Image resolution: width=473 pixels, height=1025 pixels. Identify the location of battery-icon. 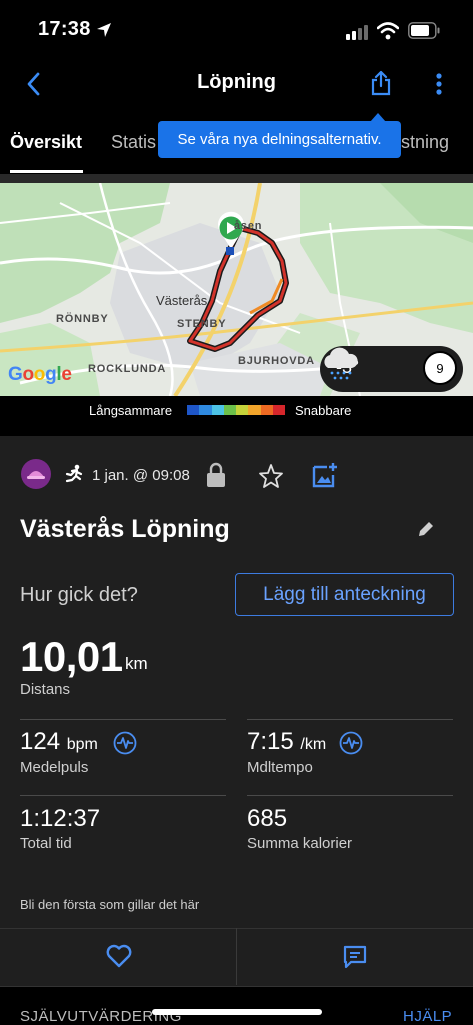
(424, 30).